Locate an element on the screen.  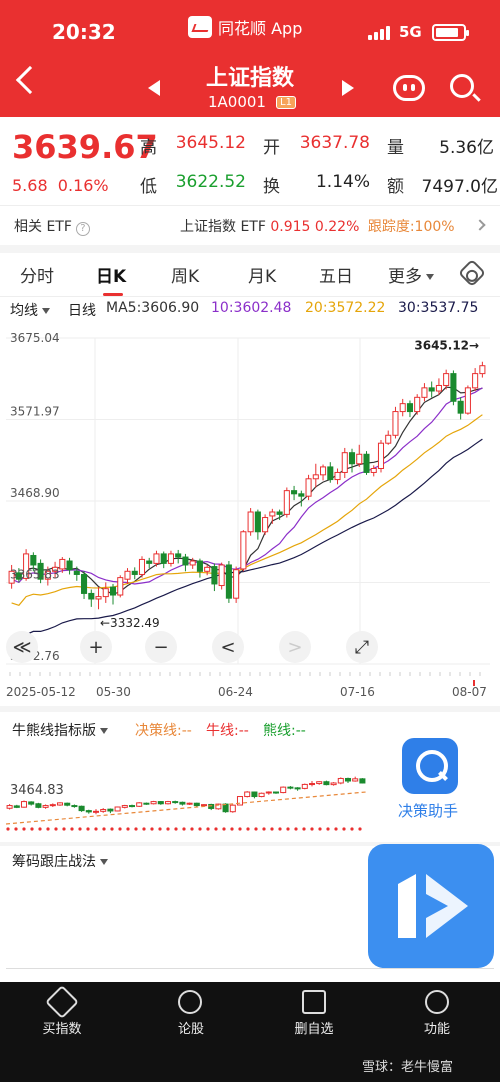
remove-watchlist-icon is located at coordinates (314, 1002).